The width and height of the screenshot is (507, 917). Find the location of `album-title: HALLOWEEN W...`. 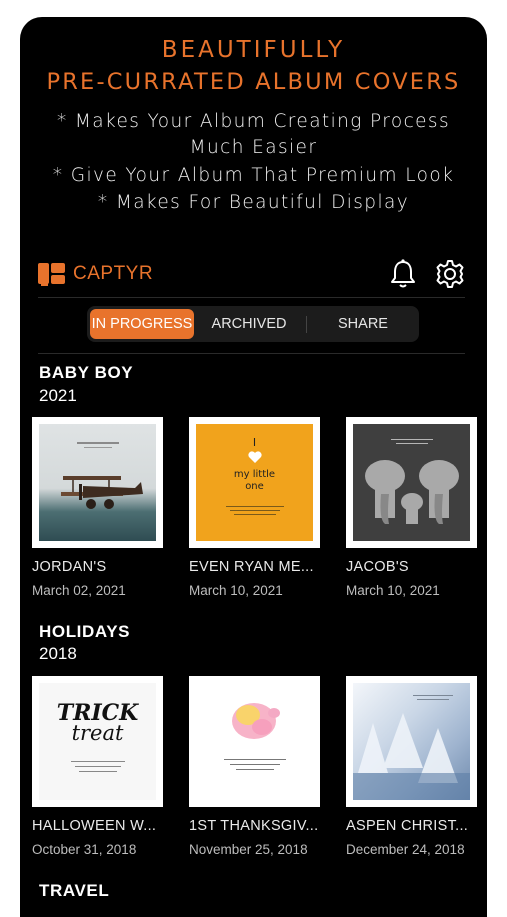

album-title: HALLOWEEN W... is located at coordinates (94, 826).